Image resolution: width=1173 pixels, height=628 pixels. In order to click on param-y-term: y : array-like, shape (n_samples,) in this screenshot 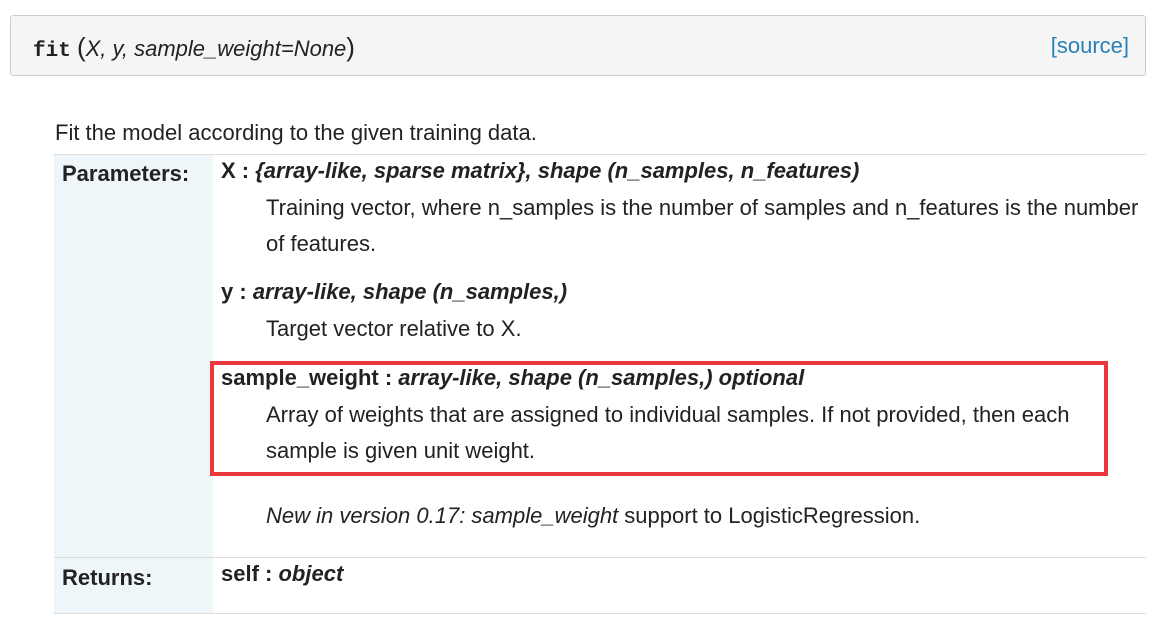, I will do `click(394, 292)`.